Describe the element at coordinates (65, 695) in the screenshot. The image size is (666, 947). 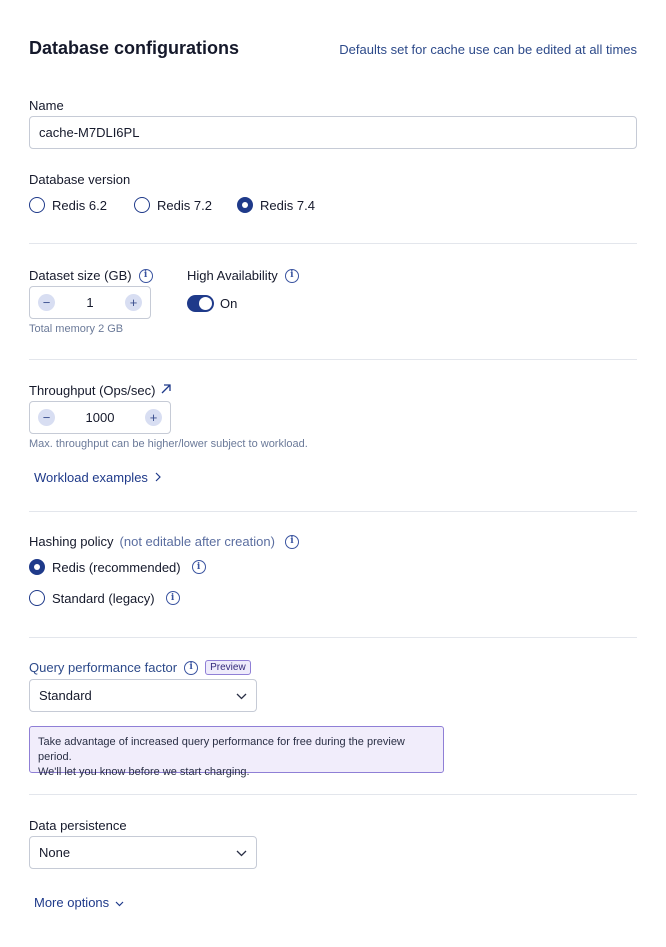
I see `select-value: Standard` at that location.